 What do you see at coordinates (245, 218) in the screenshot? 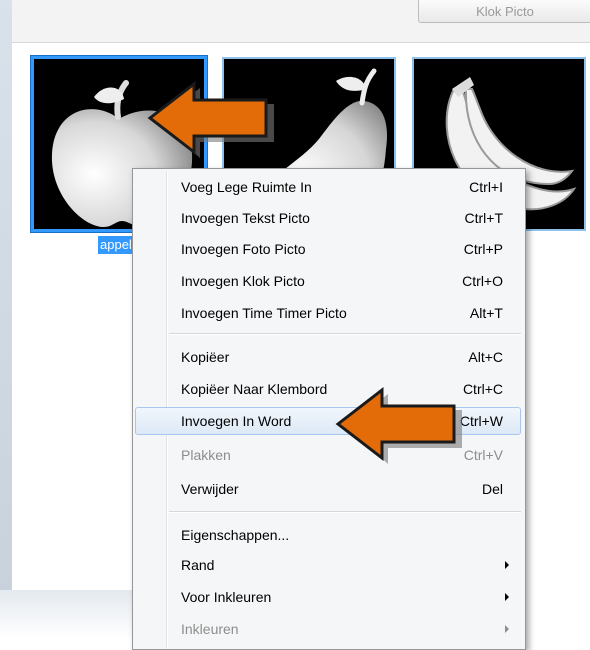
I see `menu-item-label: Invoegen Tekst Picto` at bounding box center [245, 218].